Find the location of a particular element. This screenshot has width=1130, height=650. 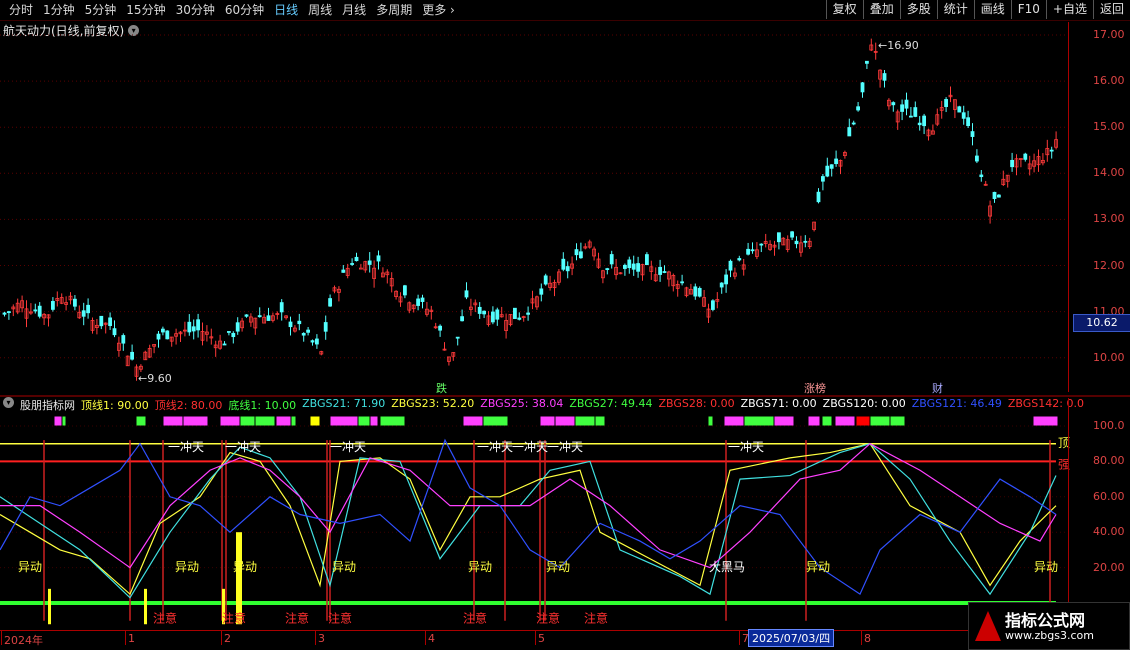

indicator-value-10: ZBGS121: 46.49 is located at coordinates (956, 403).